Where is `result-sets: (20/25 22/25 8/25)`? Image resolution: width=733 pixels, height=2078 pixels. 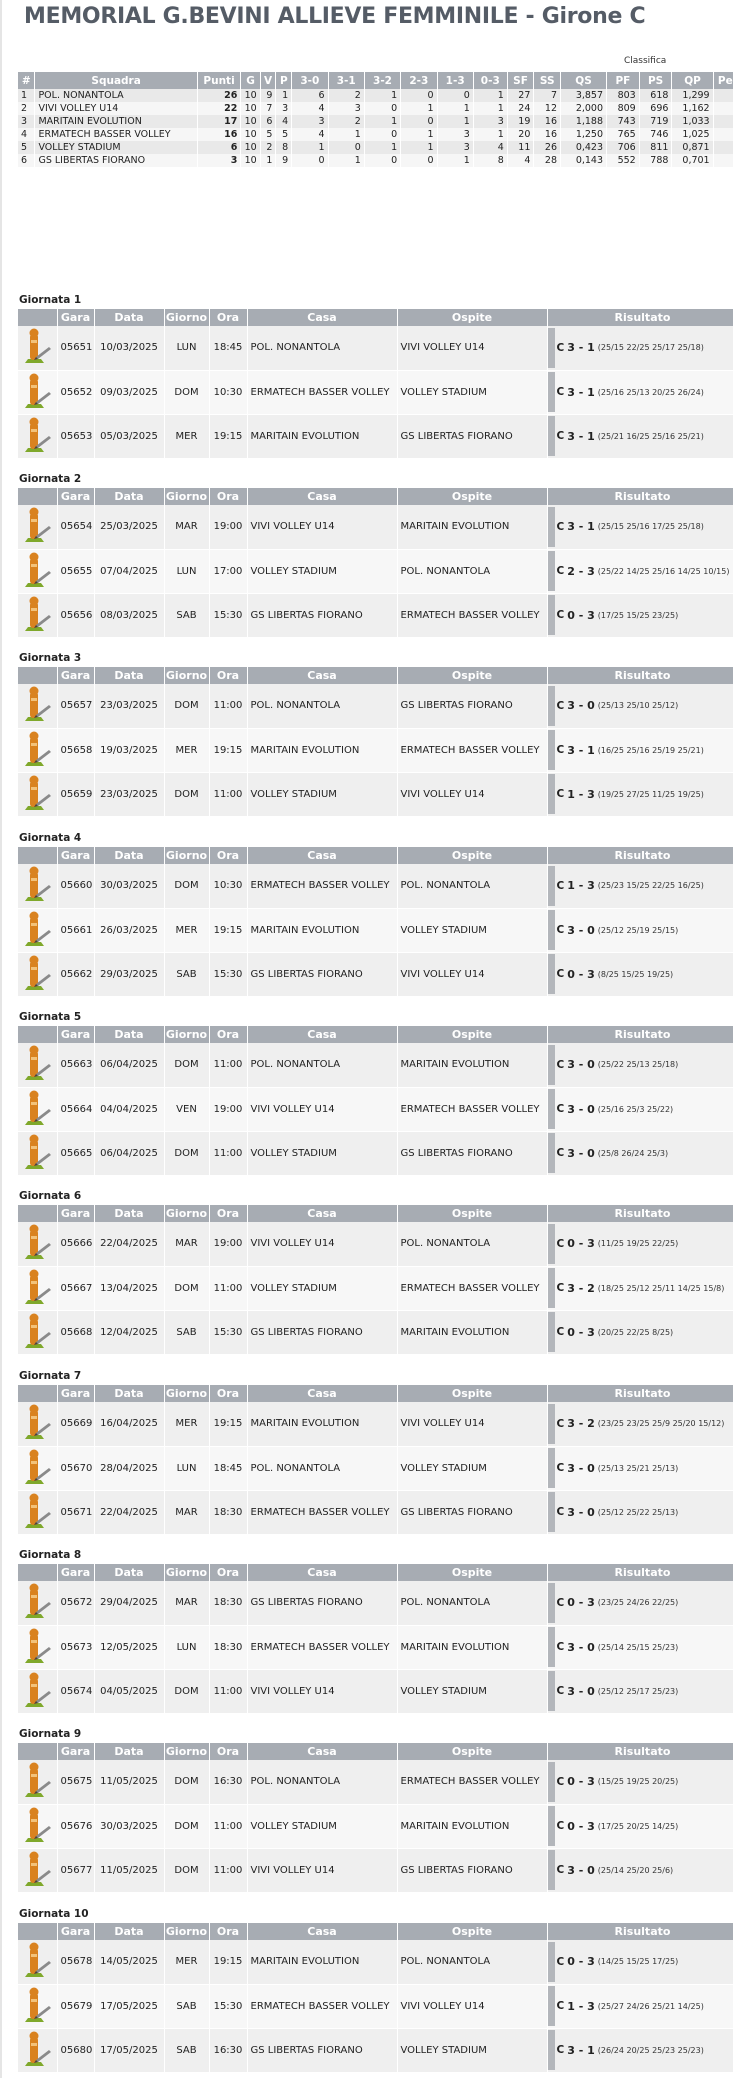 result-sets: (20/25 22/25 8/25) is located at coordinates (635, 1332).